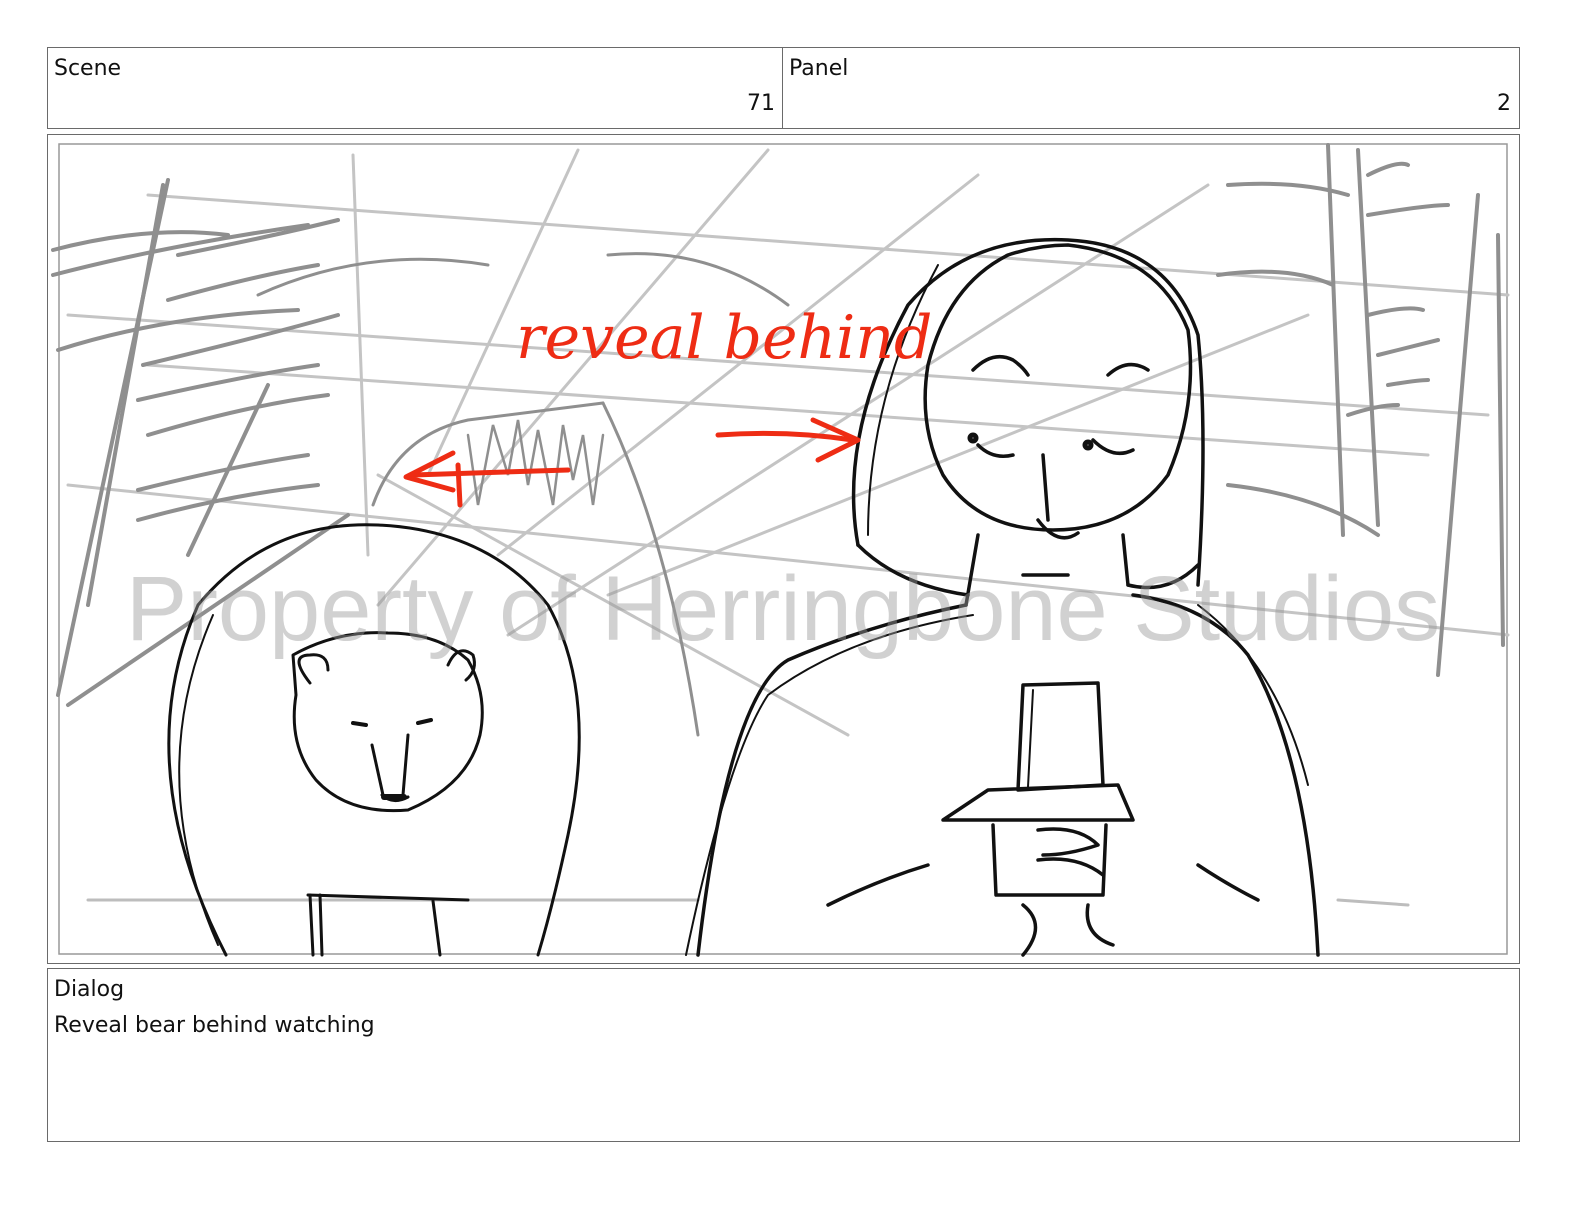  Describe the element at coordinates (1151, 88) in the screenshot. I see `panel-field: Panel 2` at that location.